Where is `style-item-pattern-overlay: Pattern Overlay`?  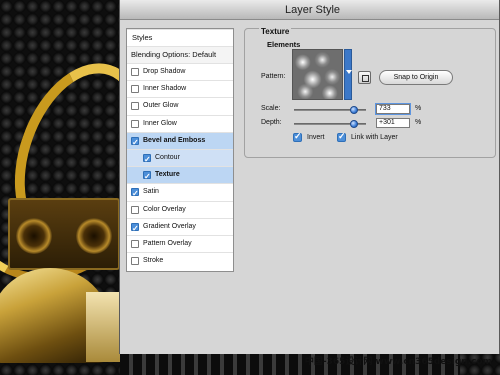
style-item-pattern-overlay: Pattern Overlay is located at coordinates (180, 243).